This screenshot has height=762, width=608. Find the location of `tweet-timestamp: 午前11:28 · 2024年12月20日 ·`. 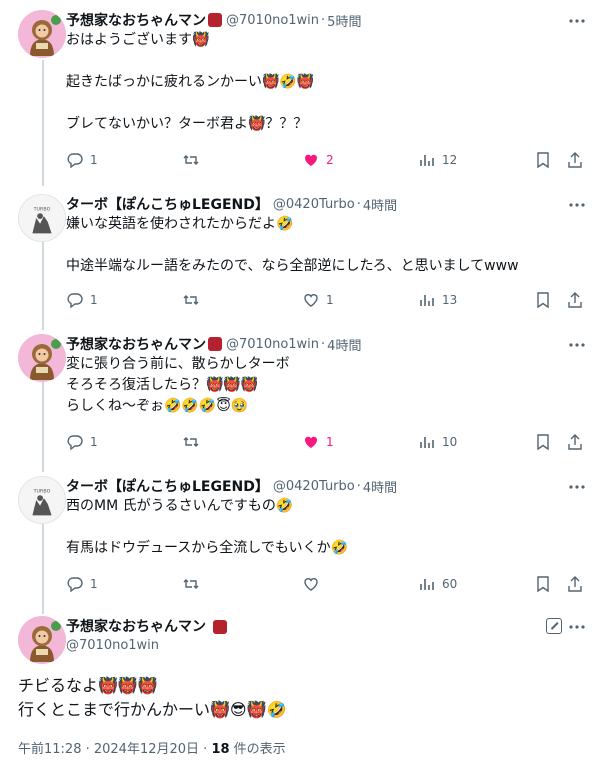

tweet-timestamp: 午前11:28 · 2024年12月20日 · is located at coordinates (114, 749).